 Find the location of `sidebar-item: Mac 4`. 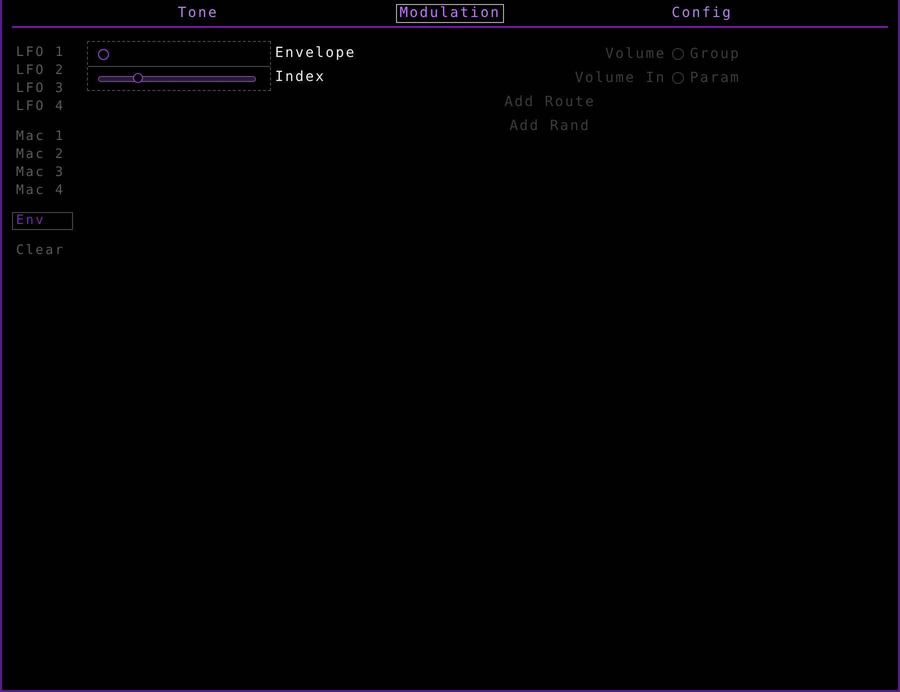

sidebar-item: Mac 4 is located at coordinates (42, 191).